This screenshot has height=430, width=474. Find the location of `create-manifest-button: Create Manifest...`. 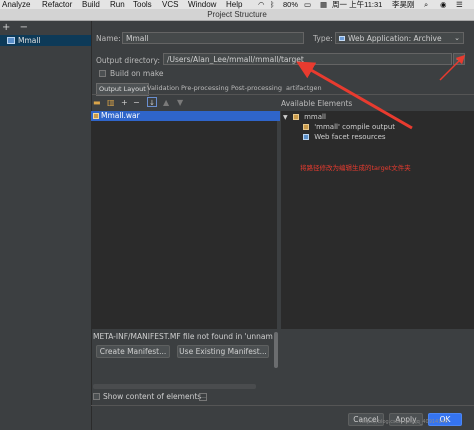

create-manifest-button: Create Manifest... is located at coordinates (133, 351).